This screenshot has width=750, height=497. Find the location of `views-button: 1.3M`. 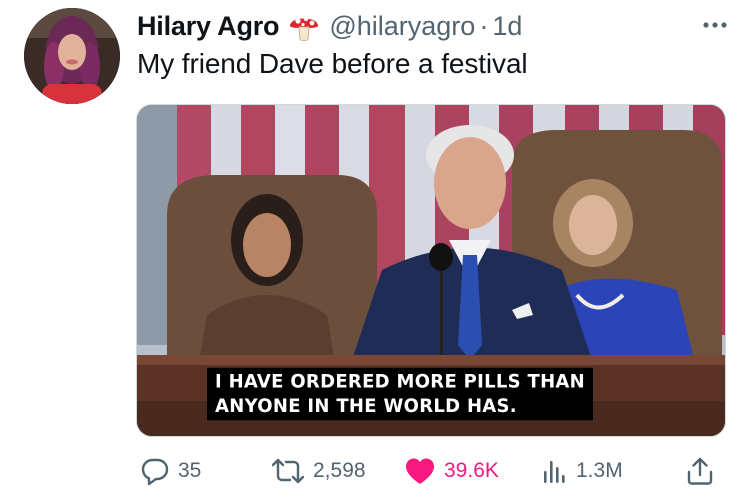

views-button: 1.3M is located at coordinates (582, 471).